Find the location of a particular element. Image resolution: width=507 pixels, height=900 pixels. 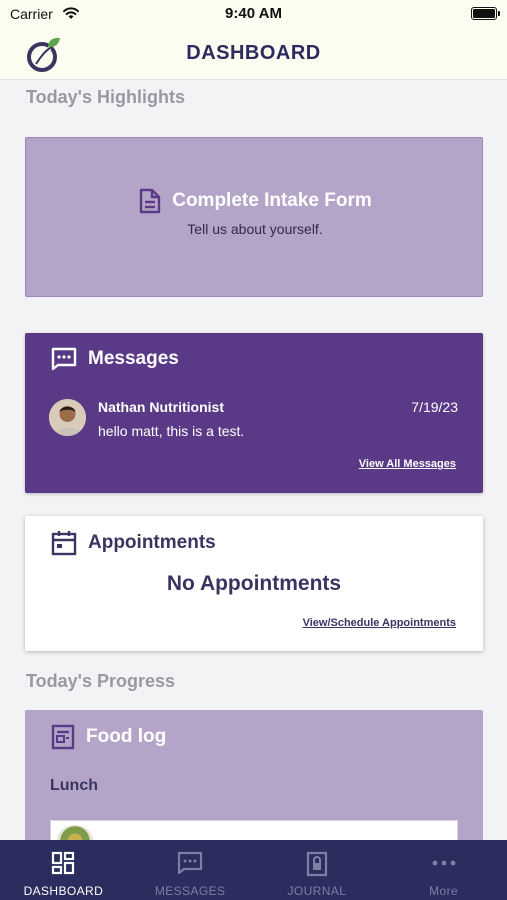

tab-dashboard: DASHBOARD is located at coordinates (63, 870).